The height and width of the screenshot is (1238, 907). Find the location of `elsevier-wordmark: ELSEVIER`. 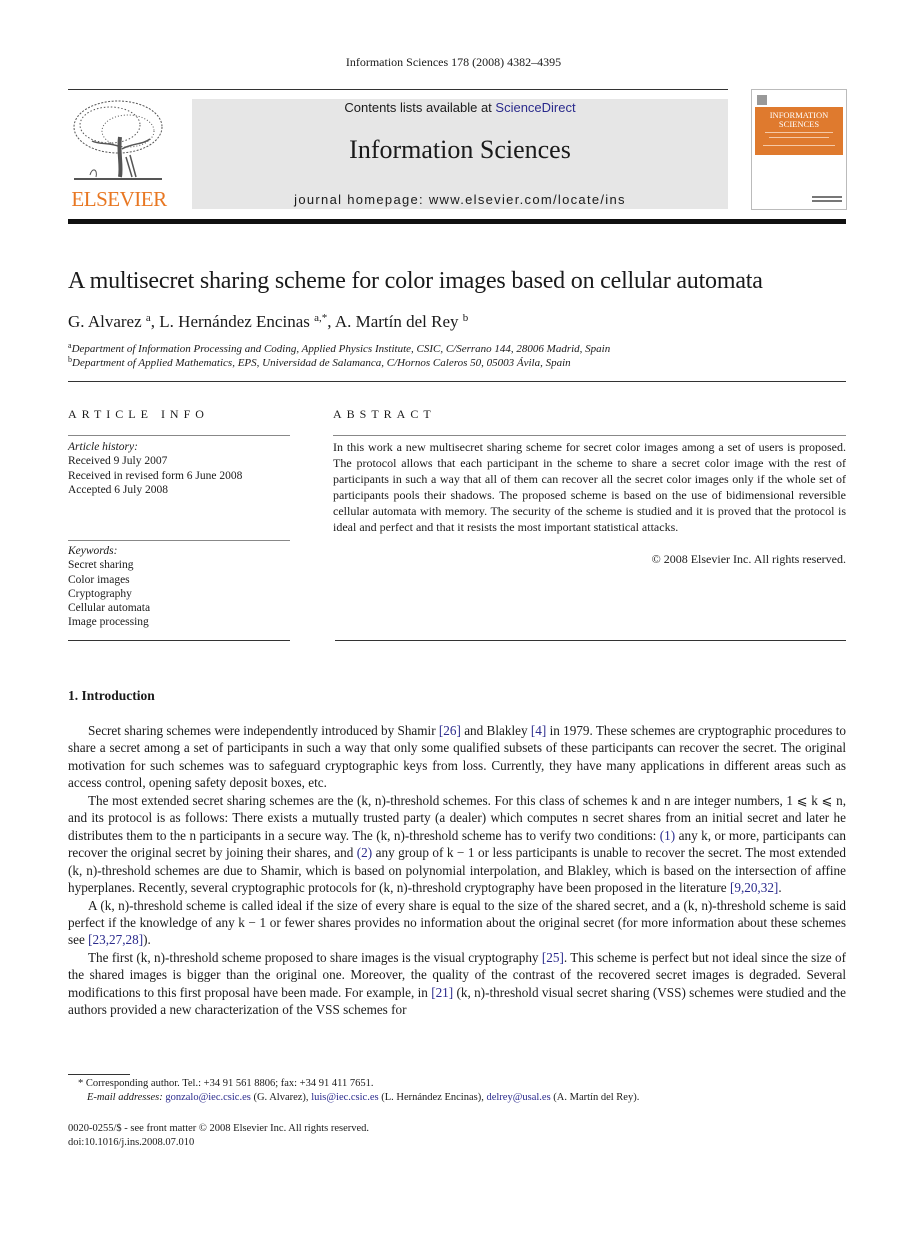

elsevier-wordmark: ELSEVIER is located at coordinates (119, 199).